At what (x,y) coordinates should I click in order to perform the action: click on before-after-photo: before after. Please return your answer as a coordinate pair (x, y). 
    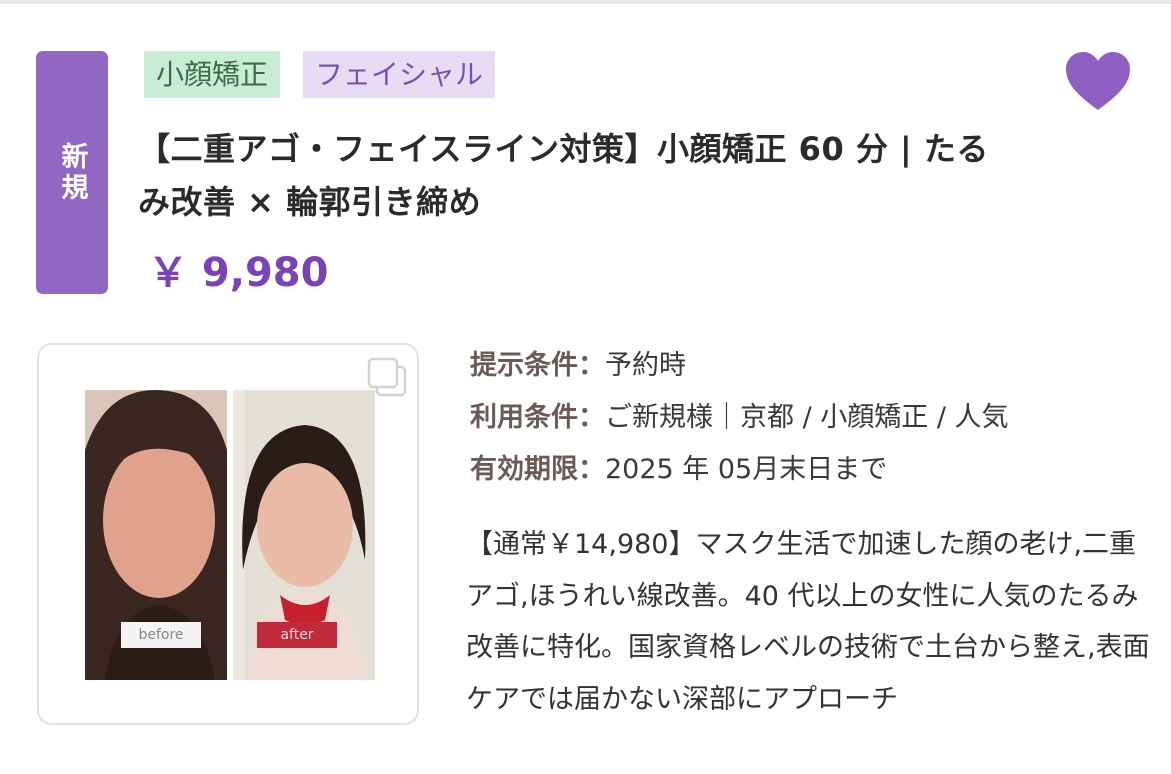
    Looking at the image, I should click on (230, 535).